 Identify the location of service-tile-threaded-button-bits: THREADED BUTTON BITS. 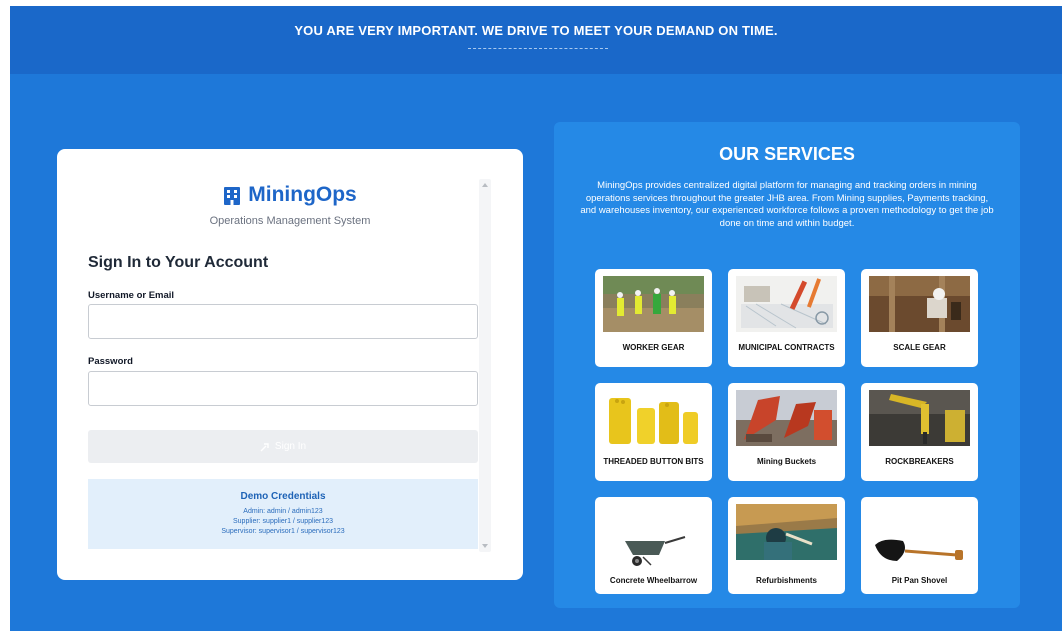
(653, 432).